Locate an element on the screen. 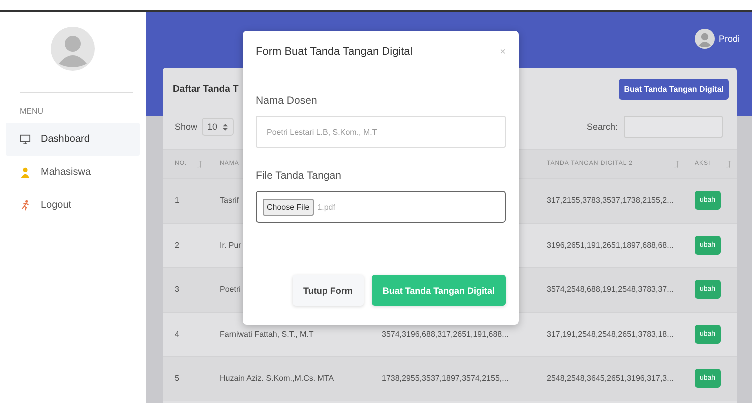 The width and height of the screenshot is (752, 403). table-cell: 2 is located at coordinates (177, 245).